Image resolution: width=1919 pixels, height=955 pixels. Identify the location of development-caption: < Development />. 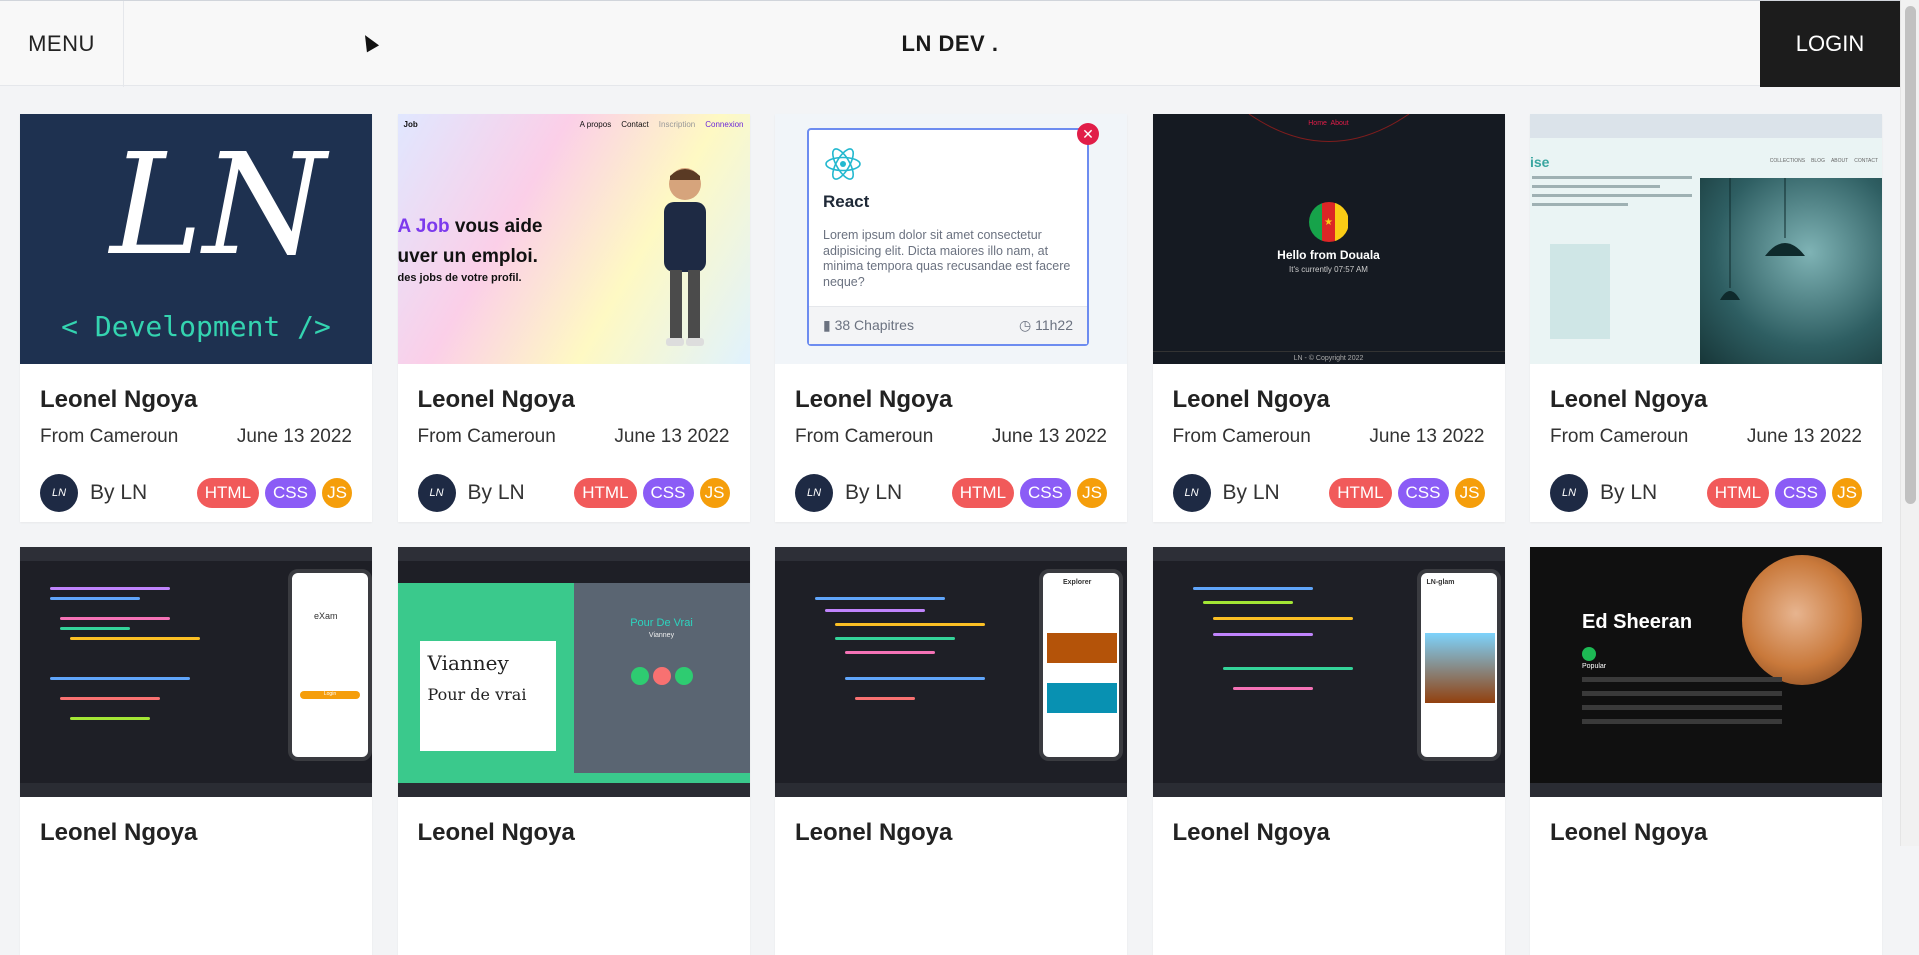
(196, 326).